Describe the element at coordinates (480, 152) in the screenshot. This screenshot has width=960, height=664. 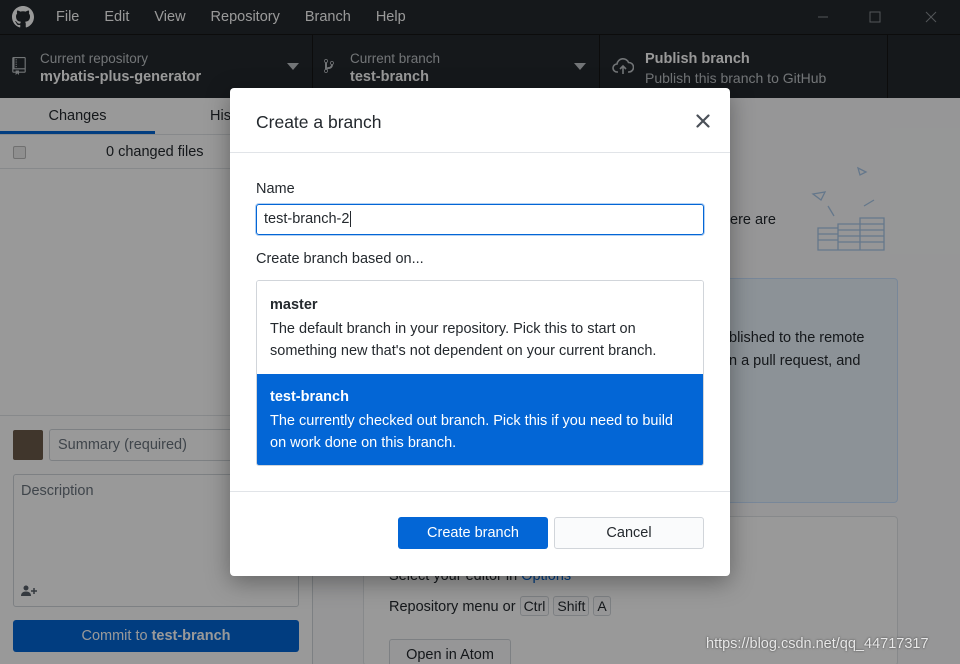
I see `header-divider` at that location.